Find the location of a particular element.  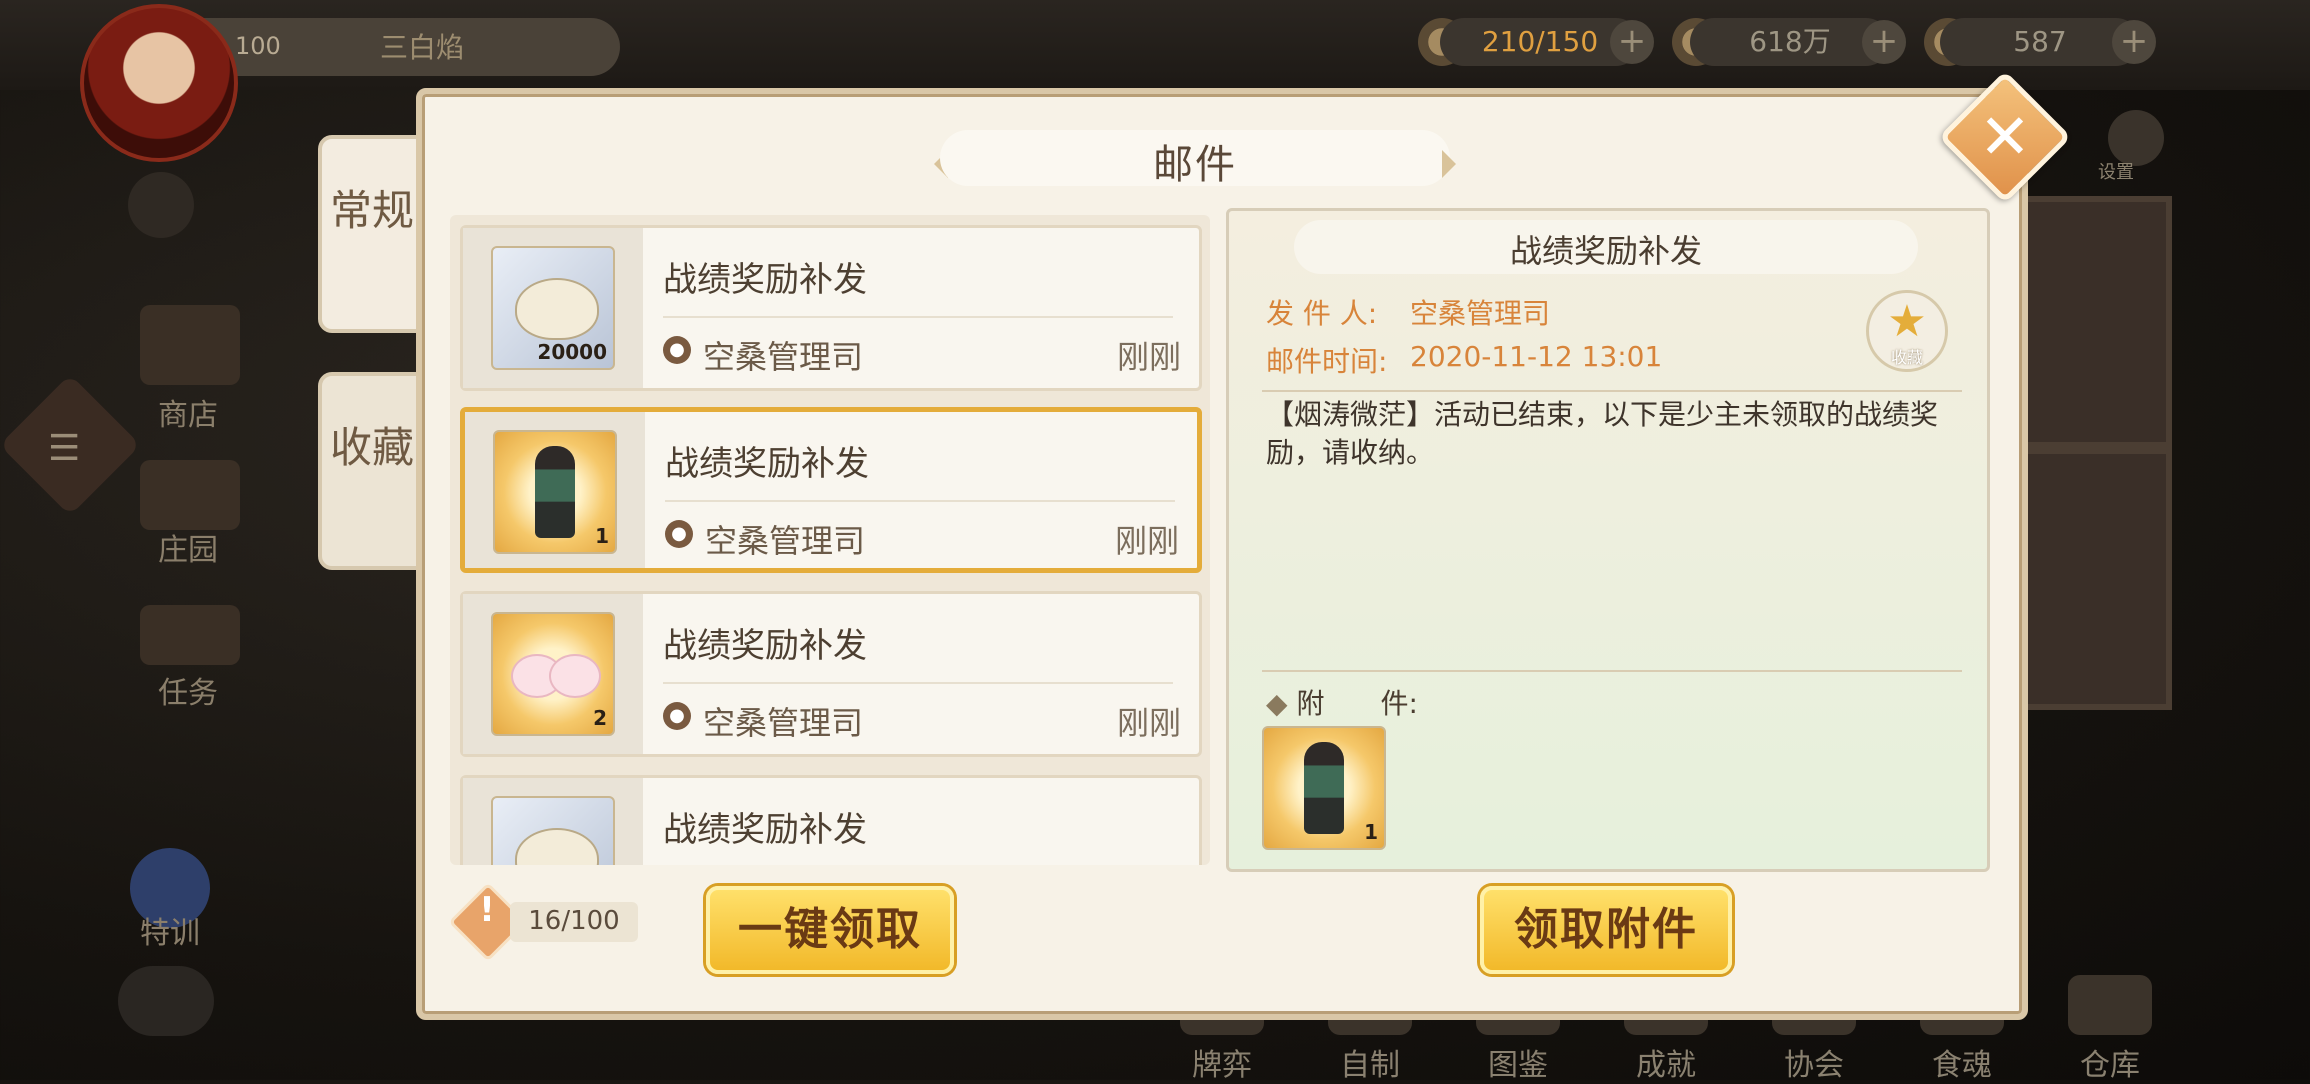

shop-icon is located at coordinates (190, 345).